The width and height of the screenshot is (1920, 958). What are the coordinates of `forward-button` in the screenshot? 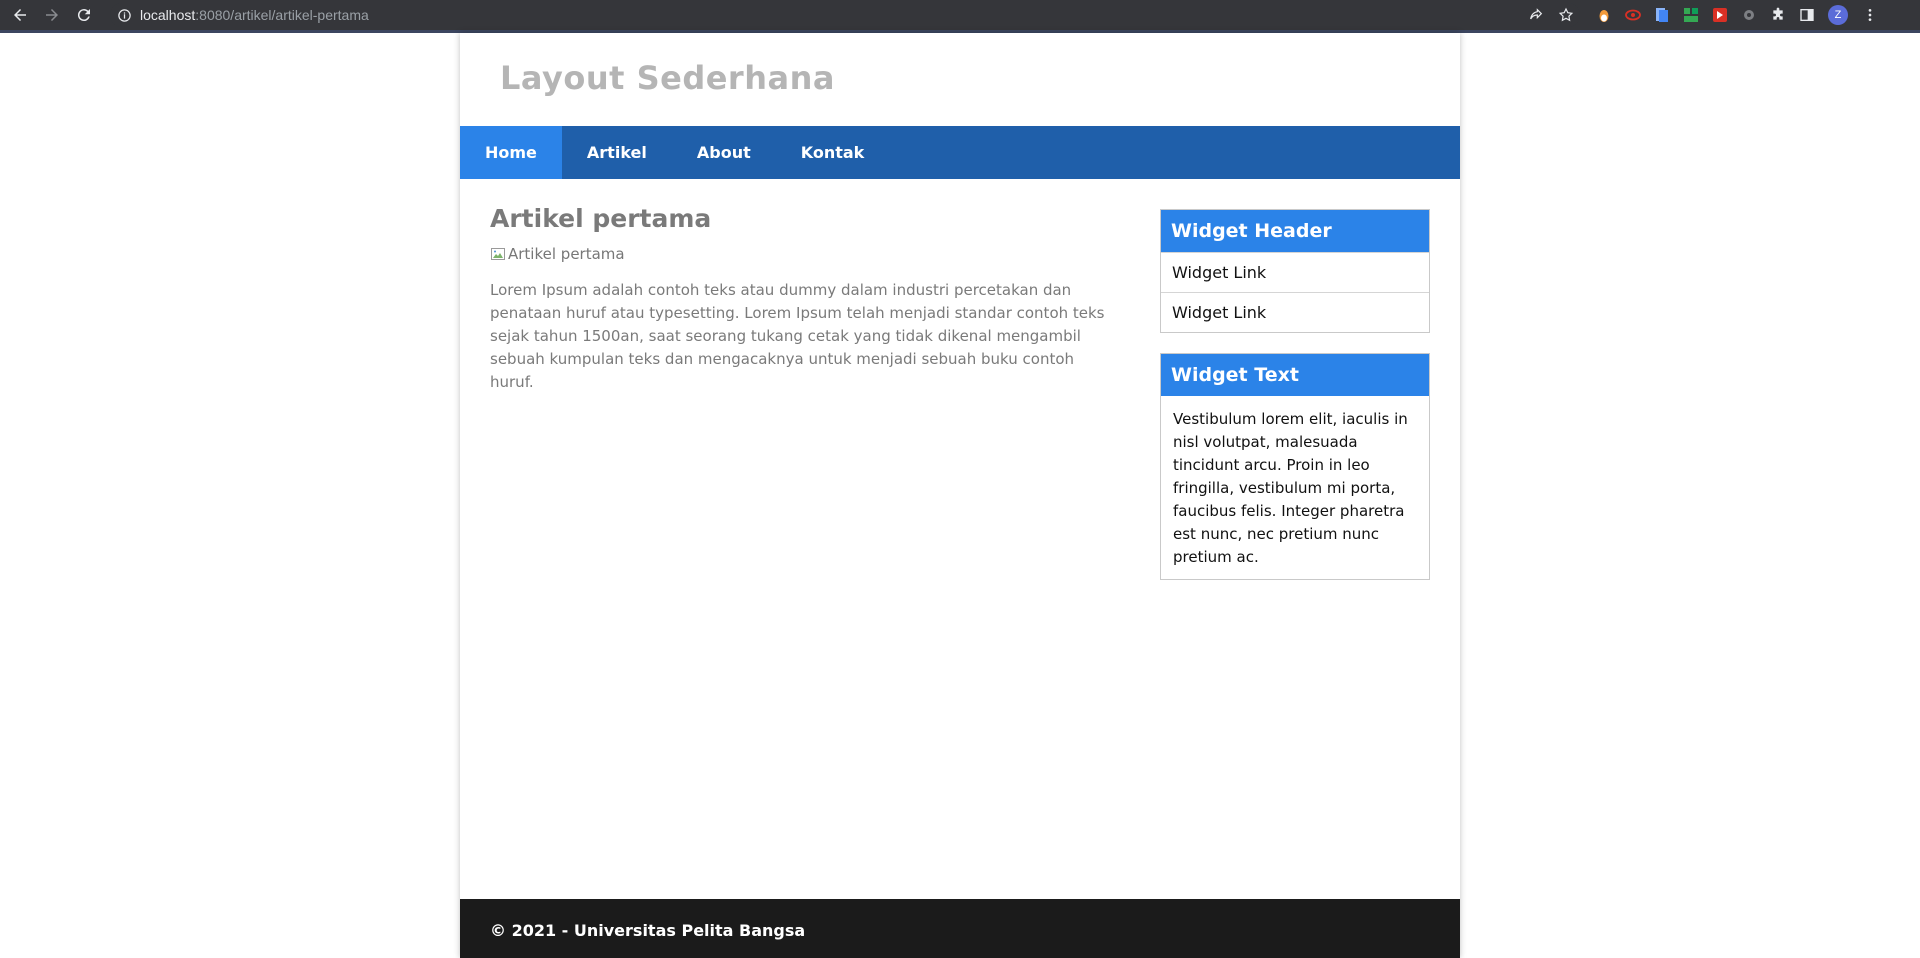 It's located at (52, 15).